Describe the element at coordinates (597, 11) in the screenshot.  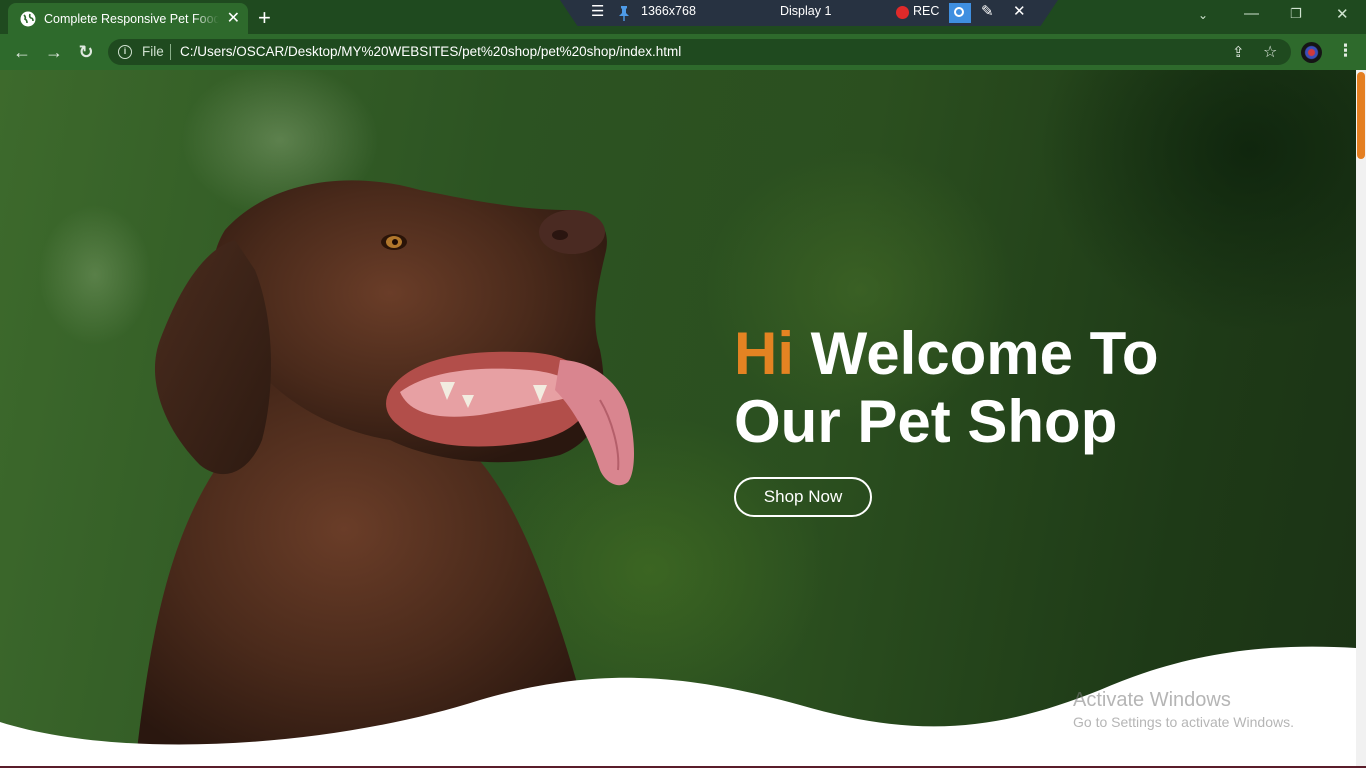
I see `menu-icon: ☰` at that location.